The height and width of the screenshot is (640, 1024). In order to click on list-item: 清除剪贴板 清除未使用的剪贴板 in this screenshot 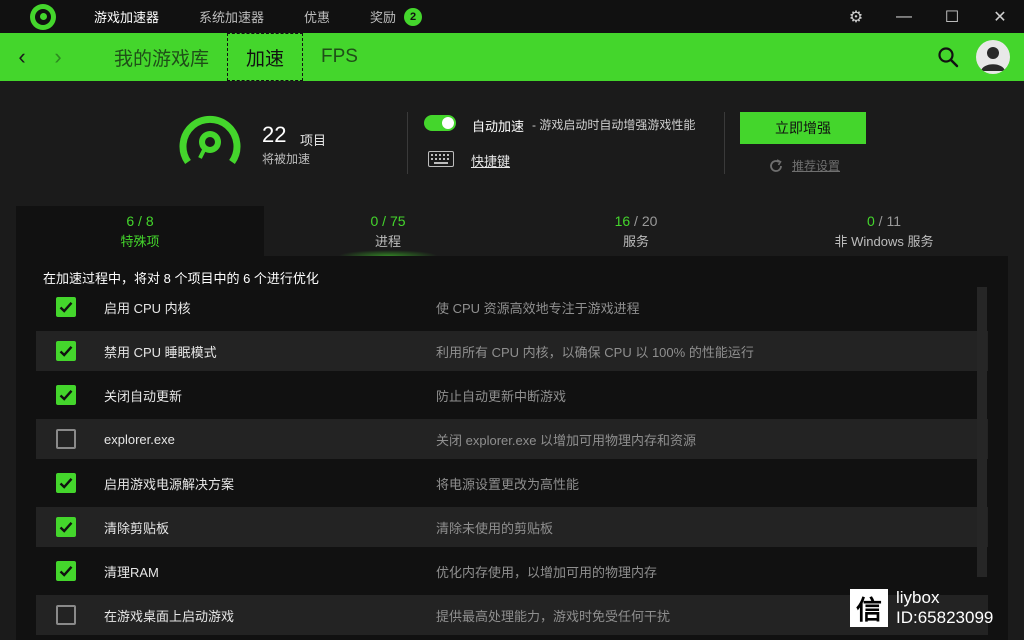, I will do `click(512, 527)`.